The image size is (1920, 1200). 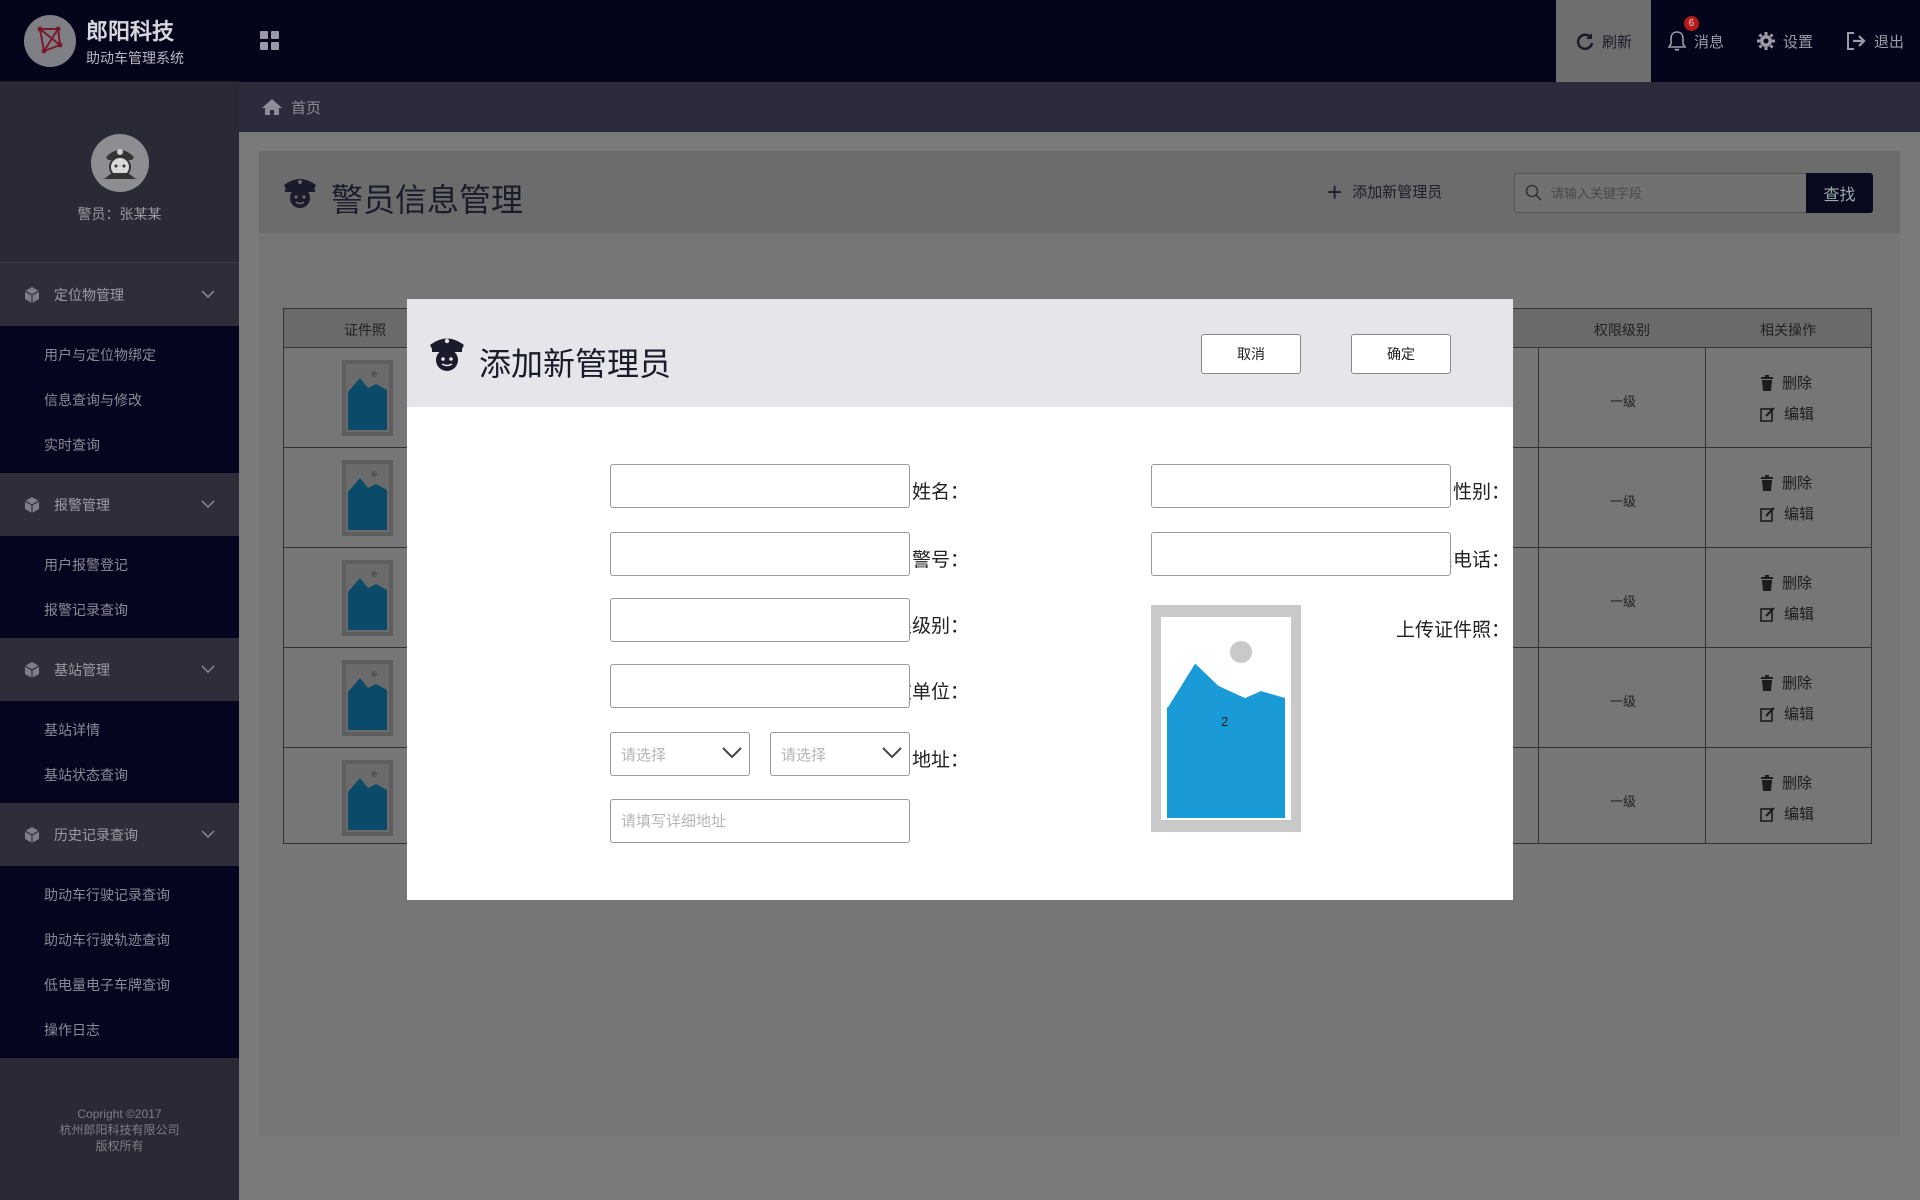 I want to click on nav-item-user-locator-bind: 用户与定位物绑定, so click(x=119, y=354).